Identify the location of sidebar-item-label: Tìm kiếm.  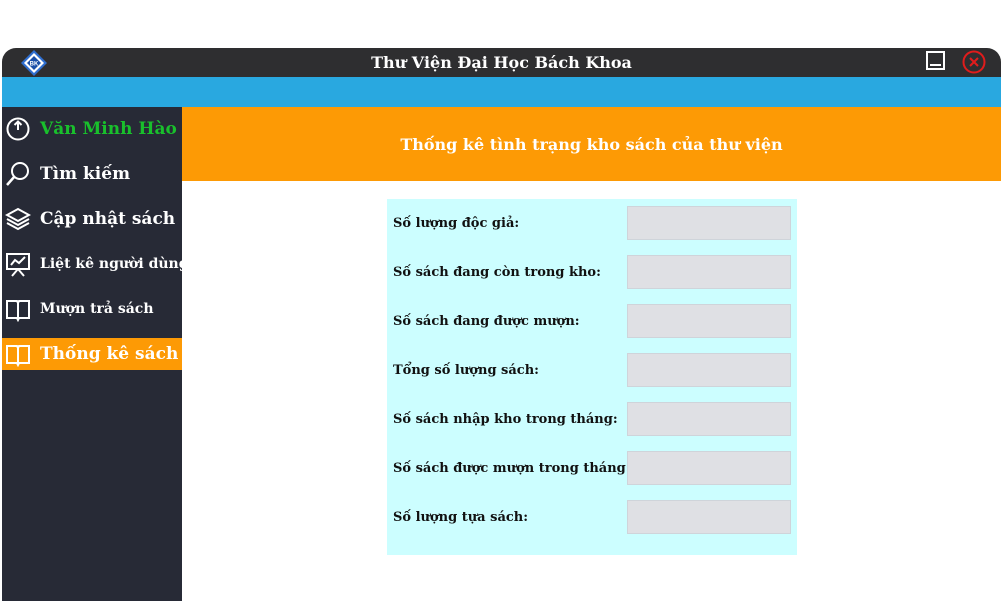
(85, 174).